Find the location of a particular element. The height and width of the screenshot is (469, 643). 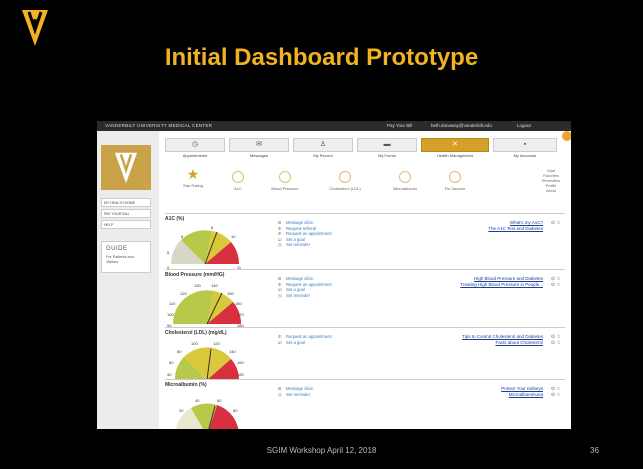

svg-text: 180 is located at coordinates (240, 374).